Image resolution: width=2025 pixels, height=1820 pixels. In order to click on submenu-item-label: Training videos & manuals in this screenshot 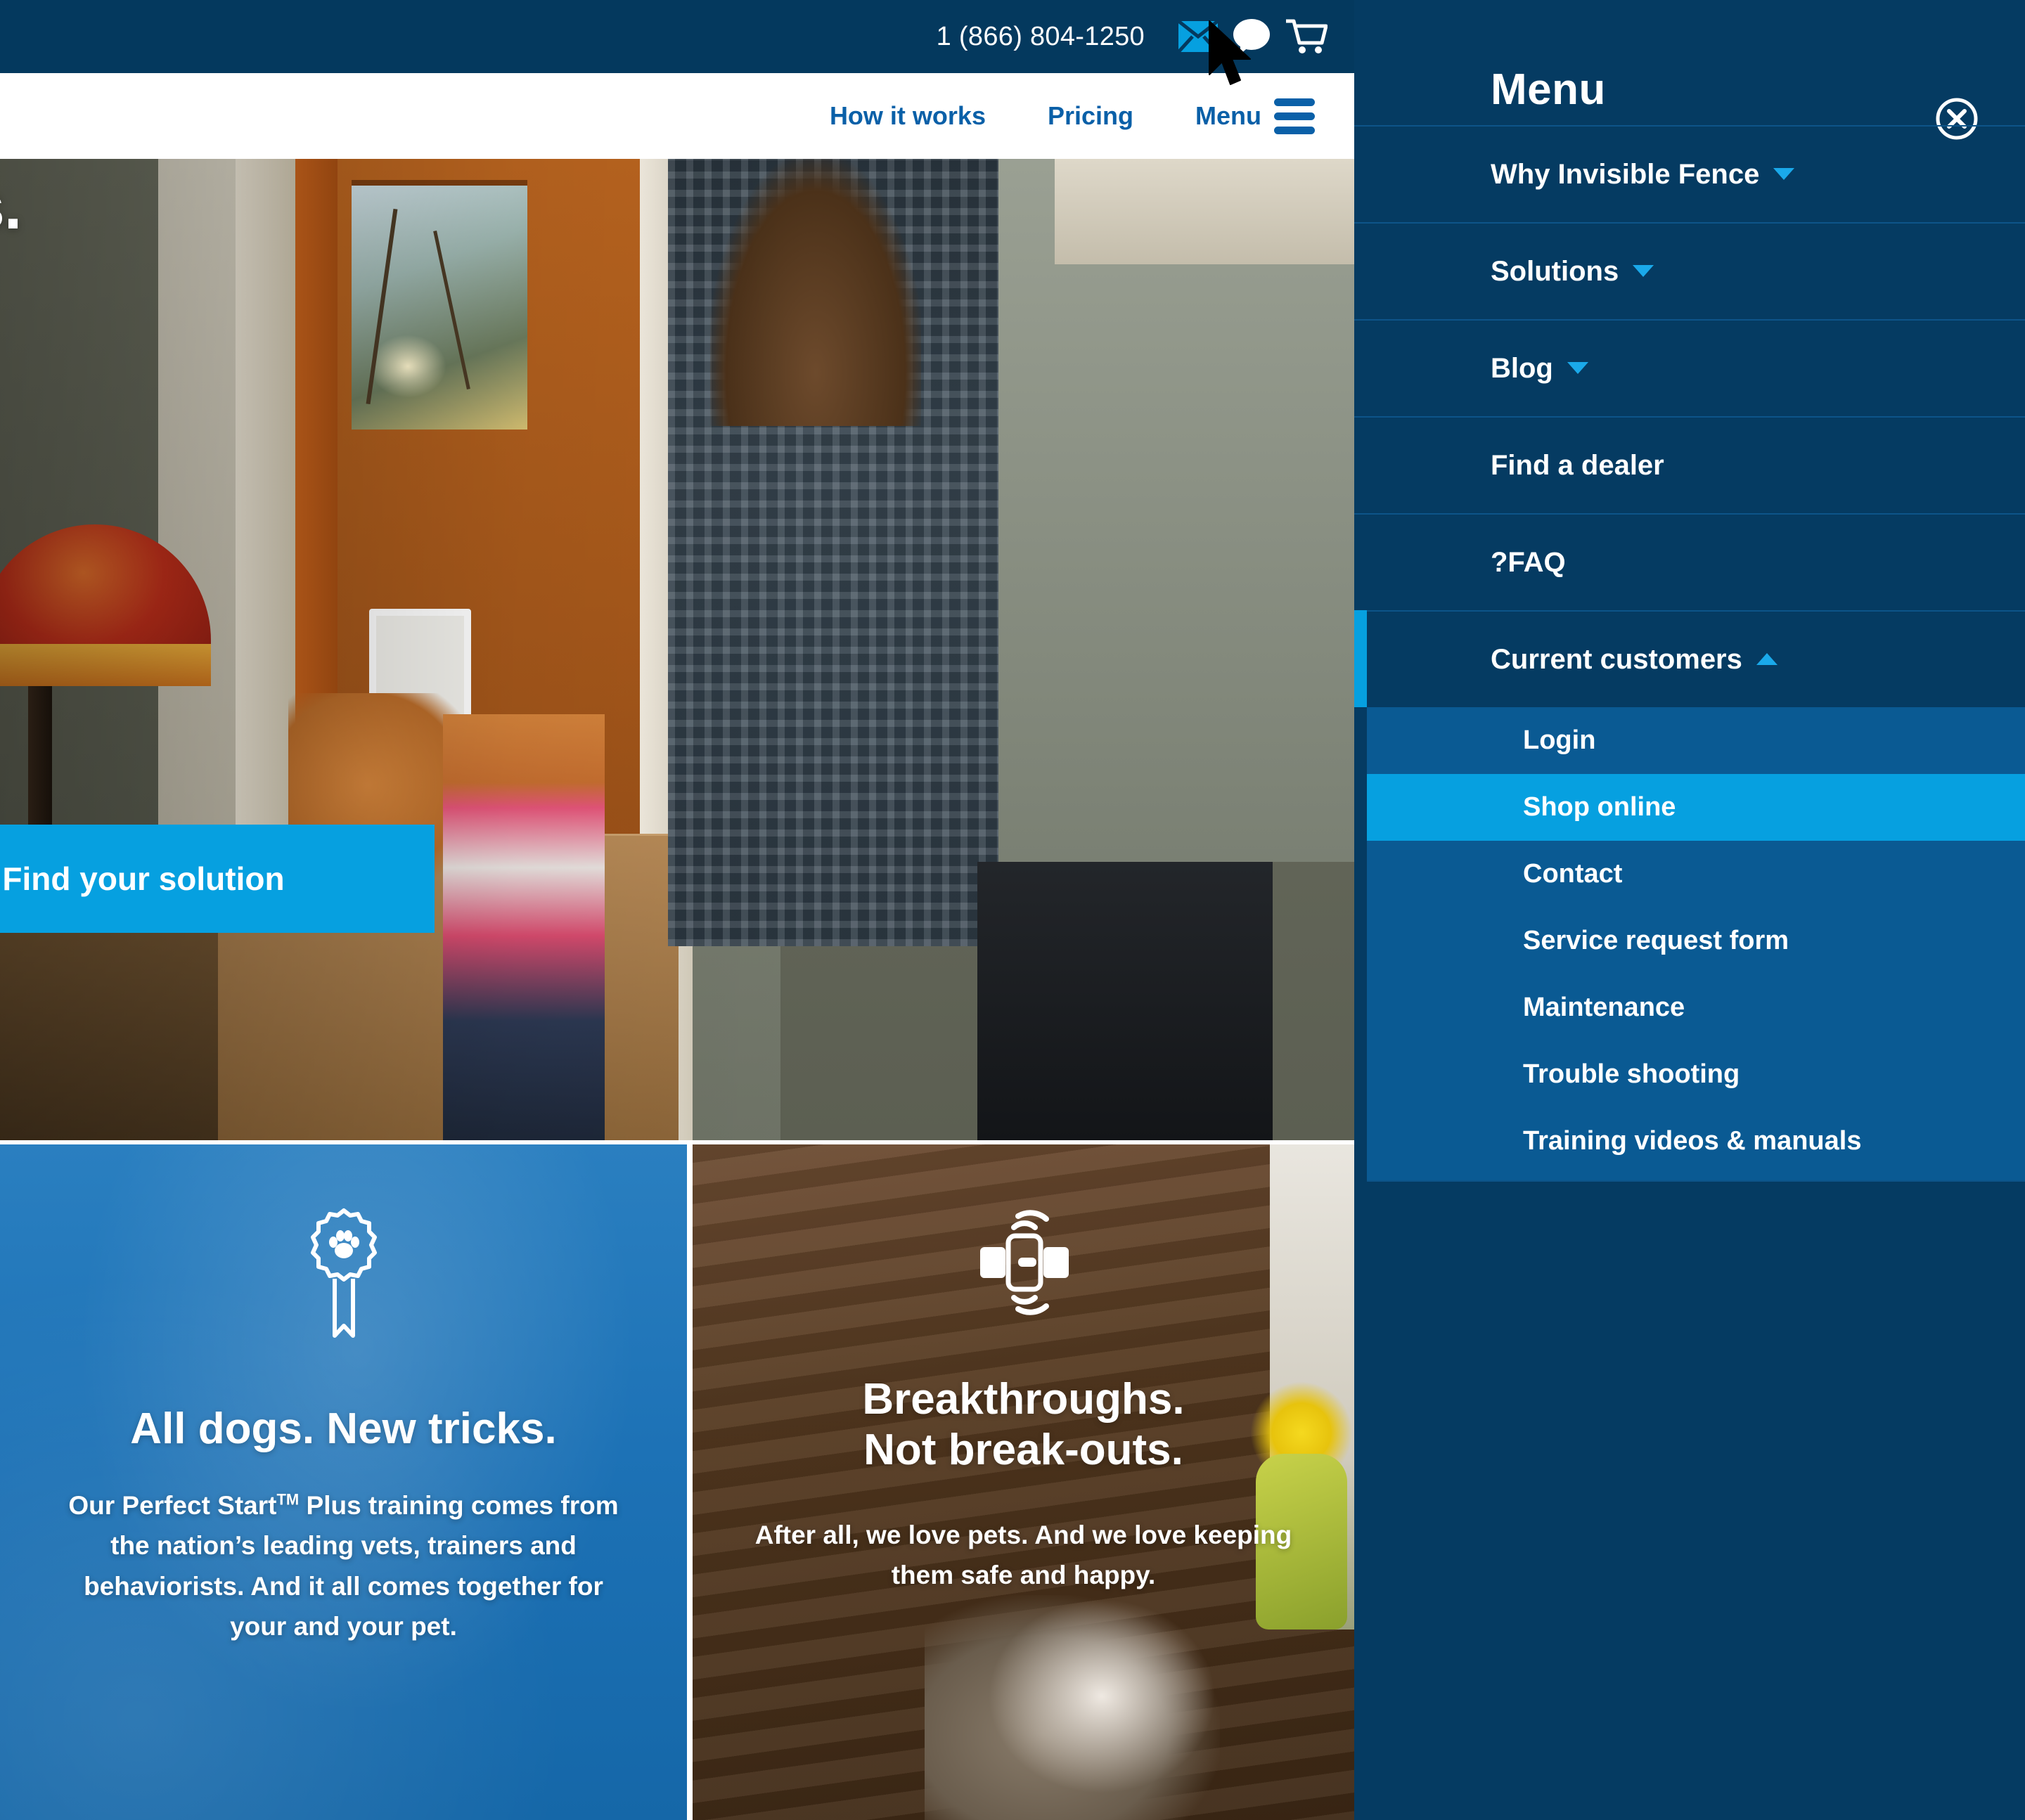, I will do `click(1693, 1141)`.